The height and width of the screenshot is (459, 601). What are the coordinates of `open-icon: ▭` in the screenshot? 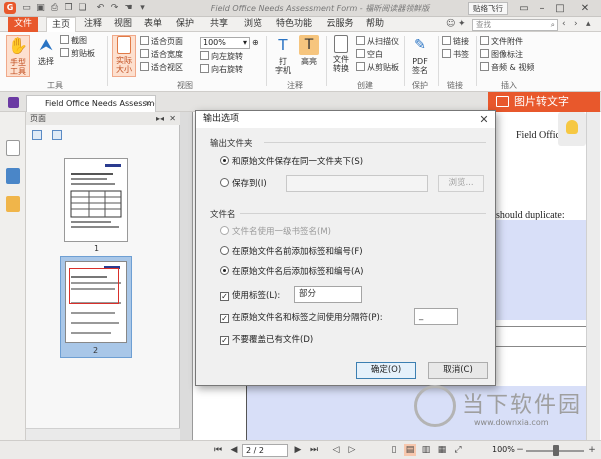 It's located at (26, 8).